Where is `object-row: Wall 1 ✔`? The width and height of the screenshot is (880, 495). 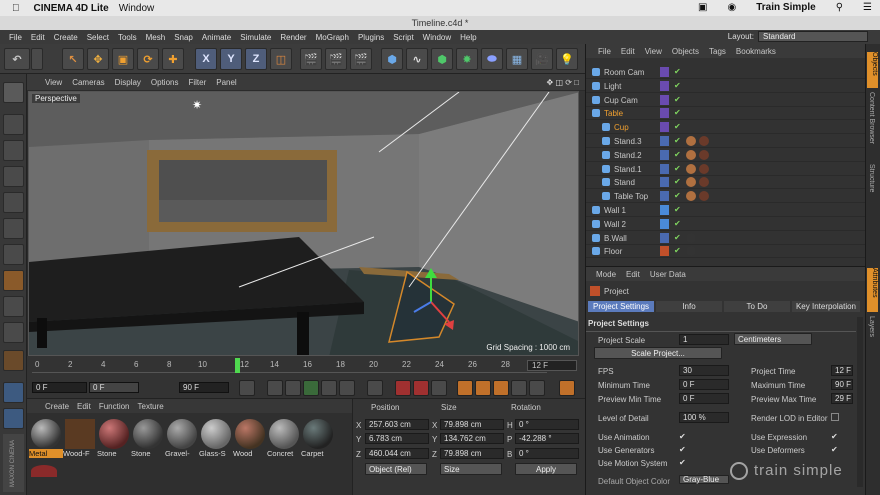 object-row: Wall 1 ✔ is located at coordinates (726, 210).